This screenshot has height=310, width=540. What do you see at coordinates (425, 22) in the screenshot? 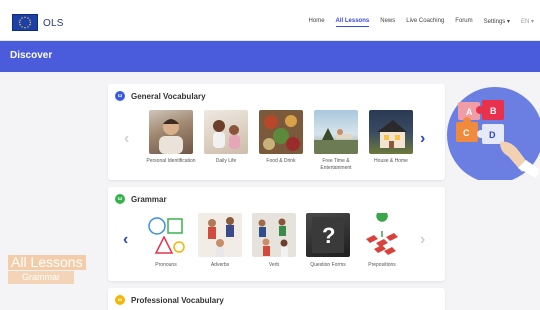
I see `nav-live-coaching: Live Coaching` at bounding box center [425, 22].